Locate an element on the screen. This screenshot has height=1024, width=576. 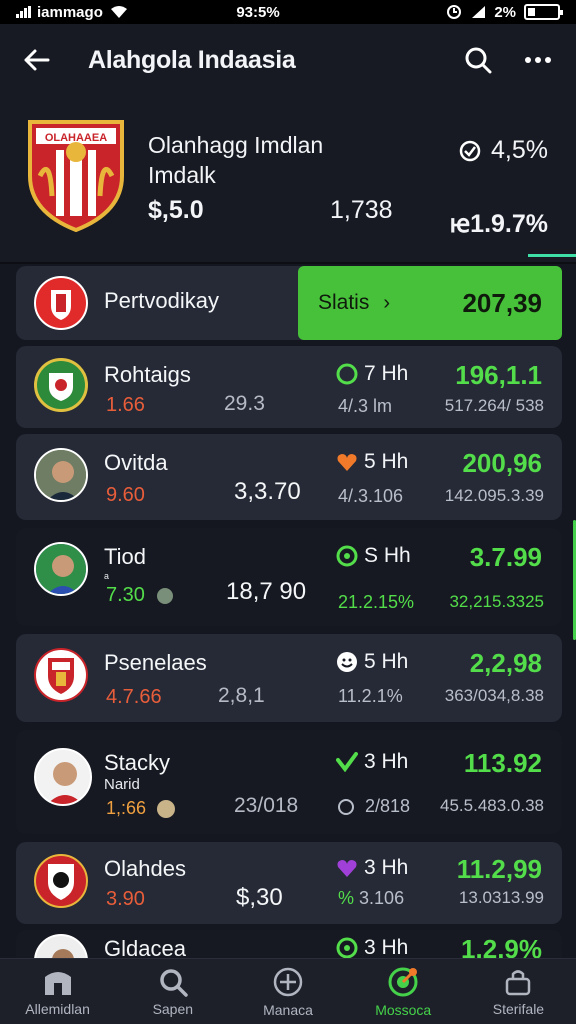
list-item-volume: 32,215.3325 is located at coordinates (496, 601).